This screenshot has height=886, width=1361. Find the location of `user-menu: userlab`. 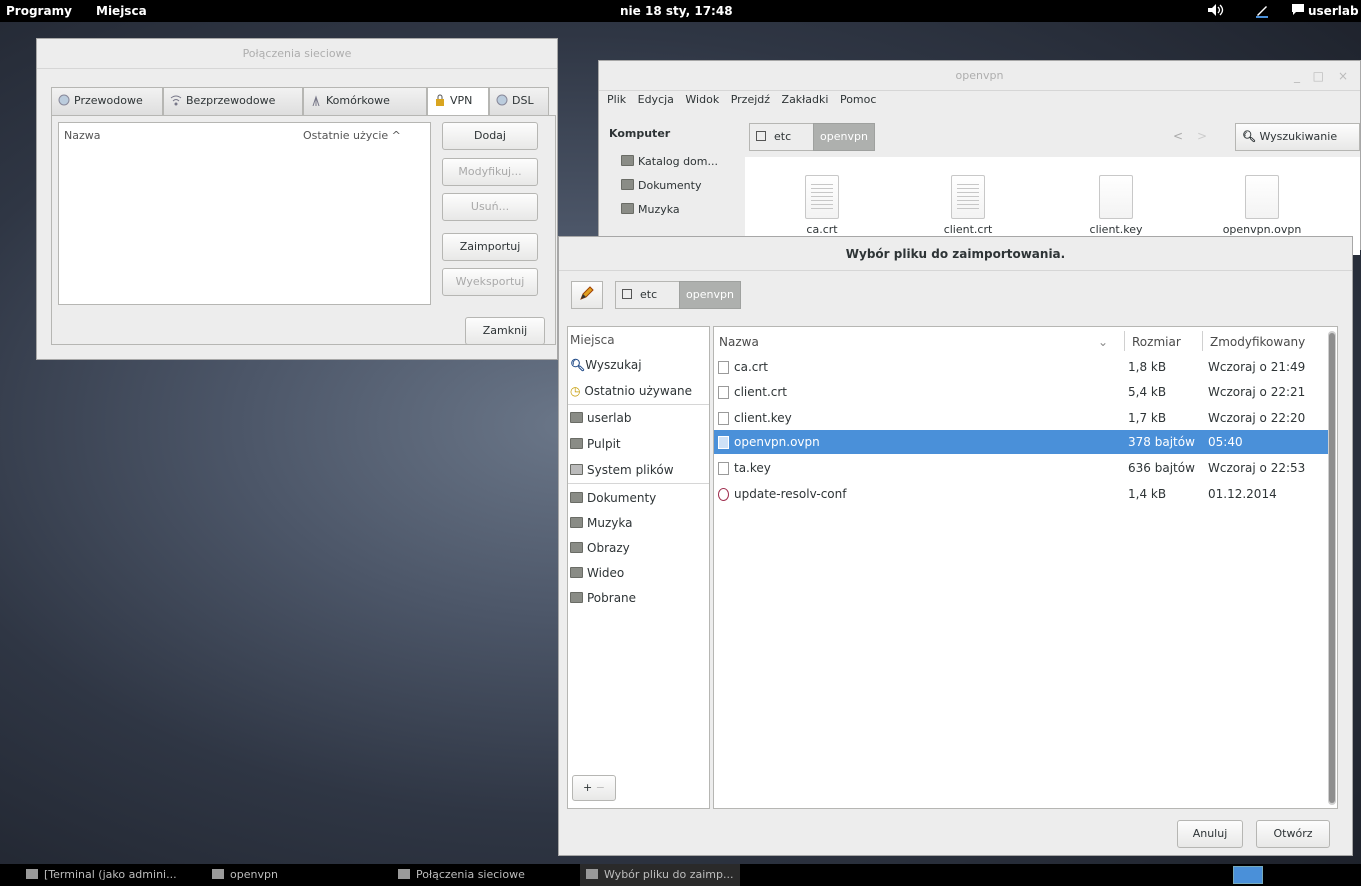

user-menu: userlab is located at coordinates (1333, 11).